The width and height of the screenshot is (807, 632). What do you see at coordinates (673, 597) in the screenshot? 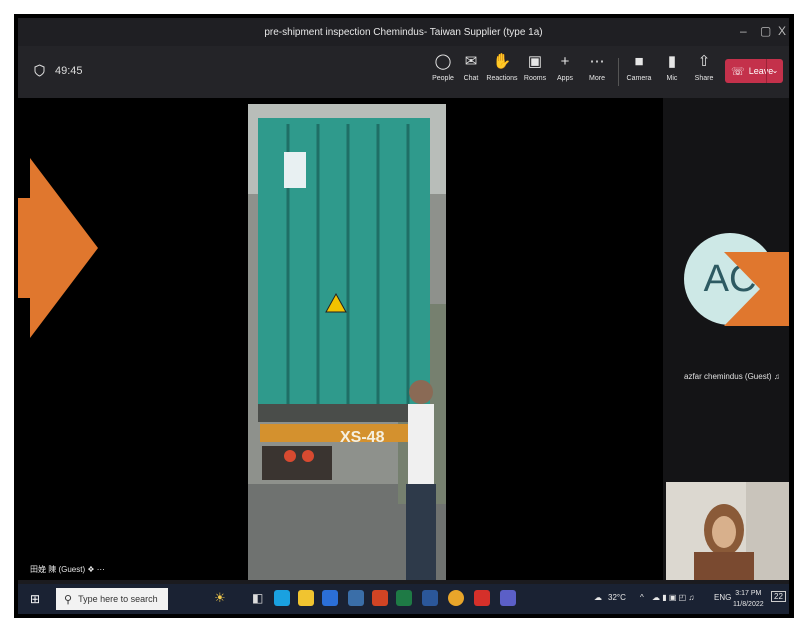
I see `tray-icons: ☁ ▮ ▣ ◰ ♫` at bounding box center [673, 597].